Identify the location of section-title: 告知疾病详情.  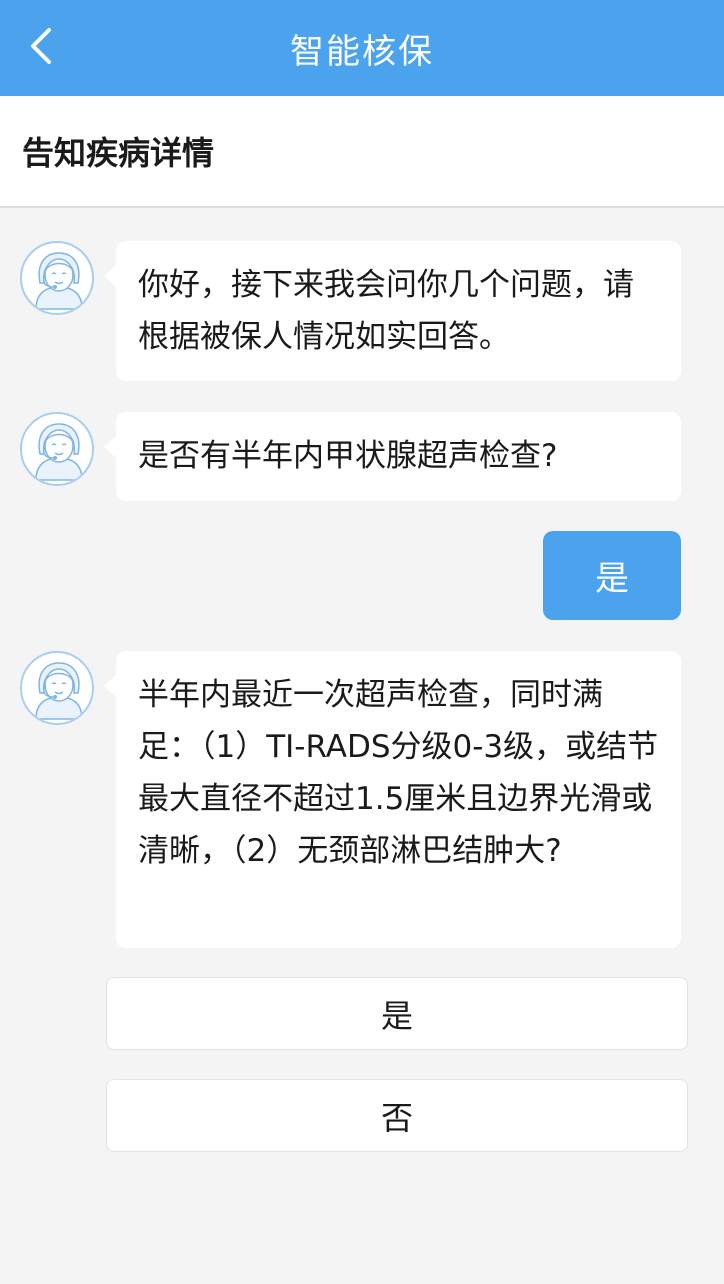
(118, 153).